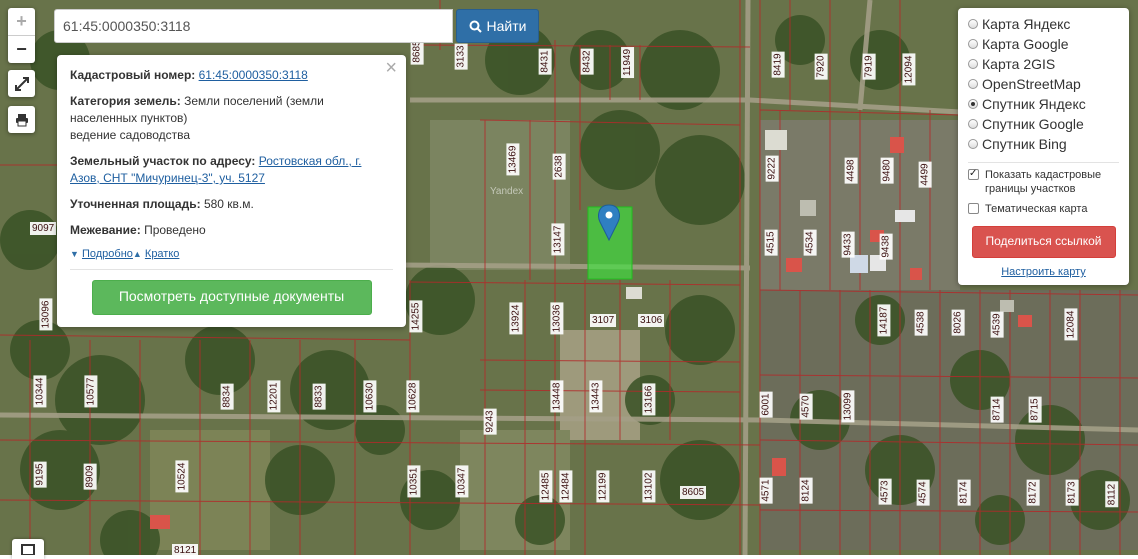 This screenshot has width=1138, height=559. What do you see at coordinates (414, 481) in the screenshot?
I see `parcel-label: 10351` at bounding box center [414, 481].